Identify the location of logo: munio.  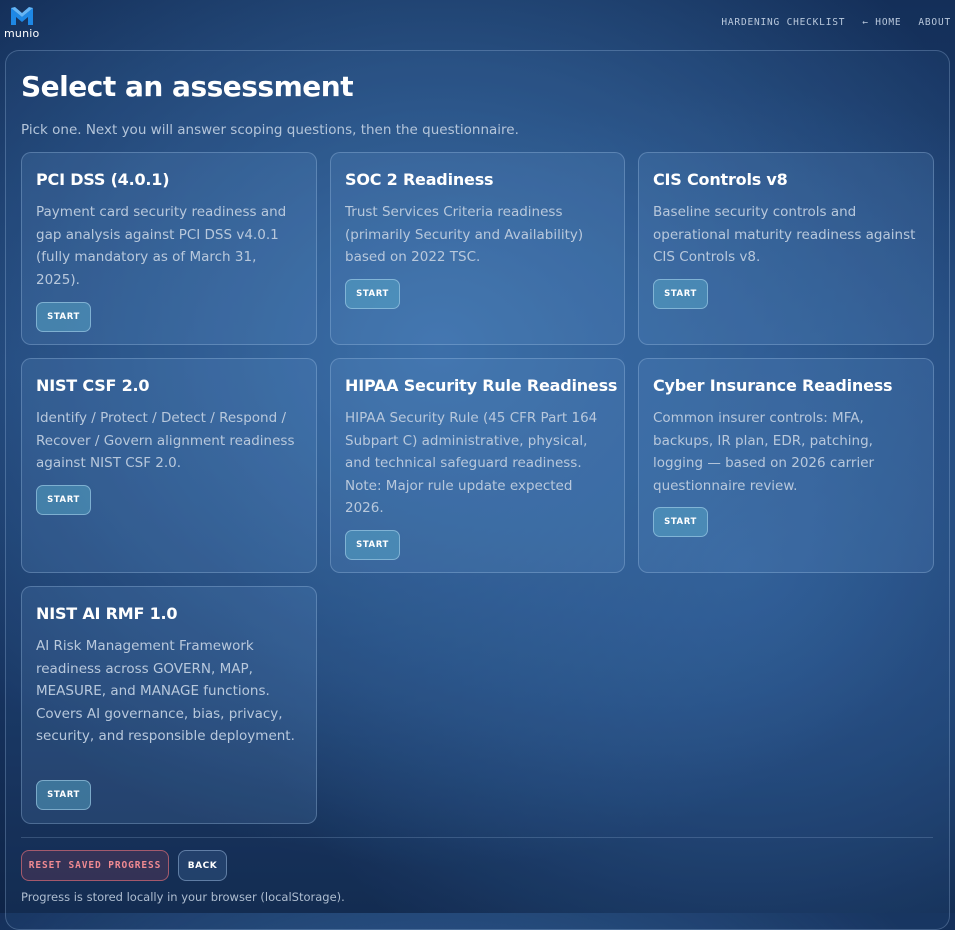
(22, 23).